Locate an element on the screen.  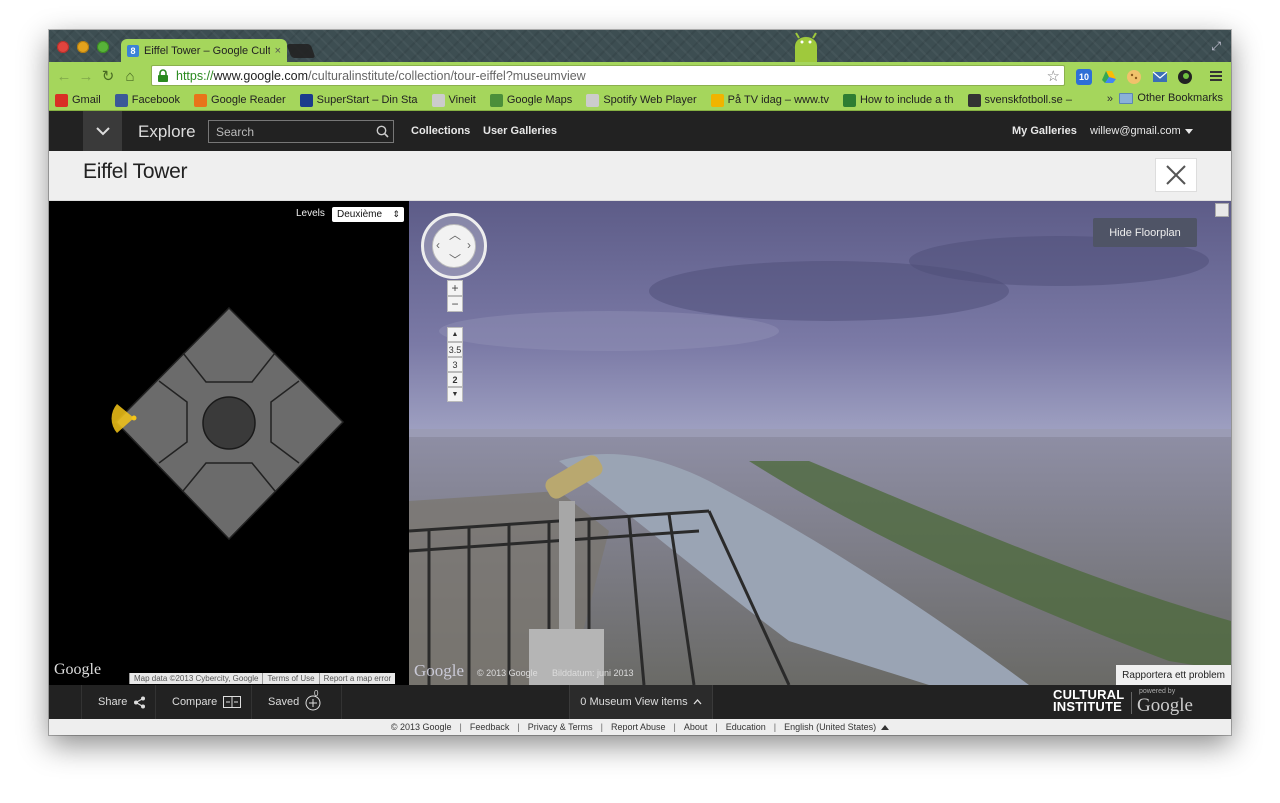
fullscreen-toggle-icon: ⤢ is located at coordinates (1216, 46).